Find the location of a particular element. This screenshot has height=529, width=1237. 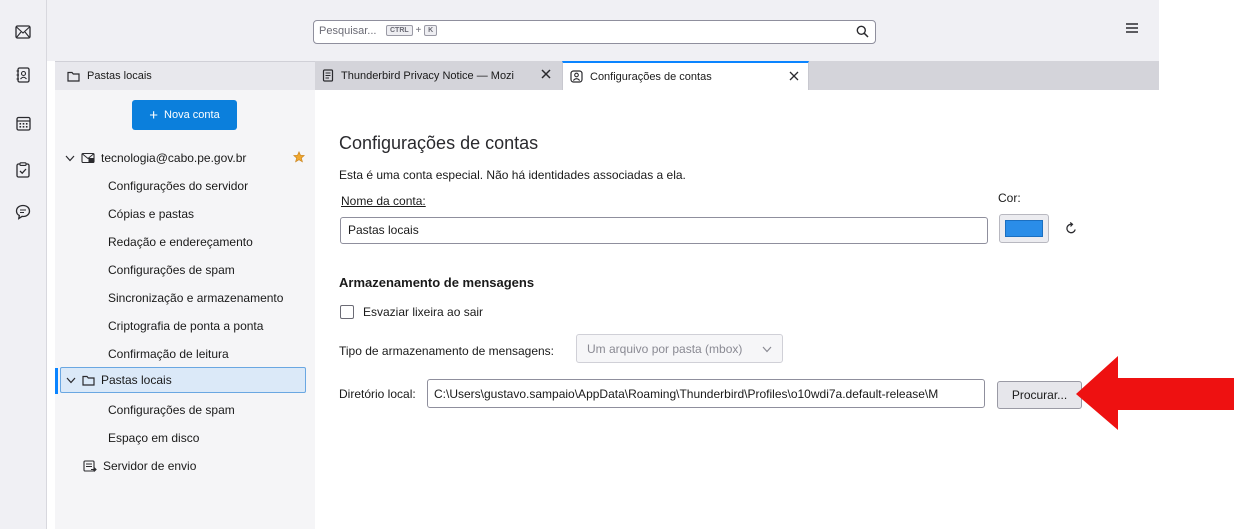

outgoing-server-icon is located at coordinates (90, 466).